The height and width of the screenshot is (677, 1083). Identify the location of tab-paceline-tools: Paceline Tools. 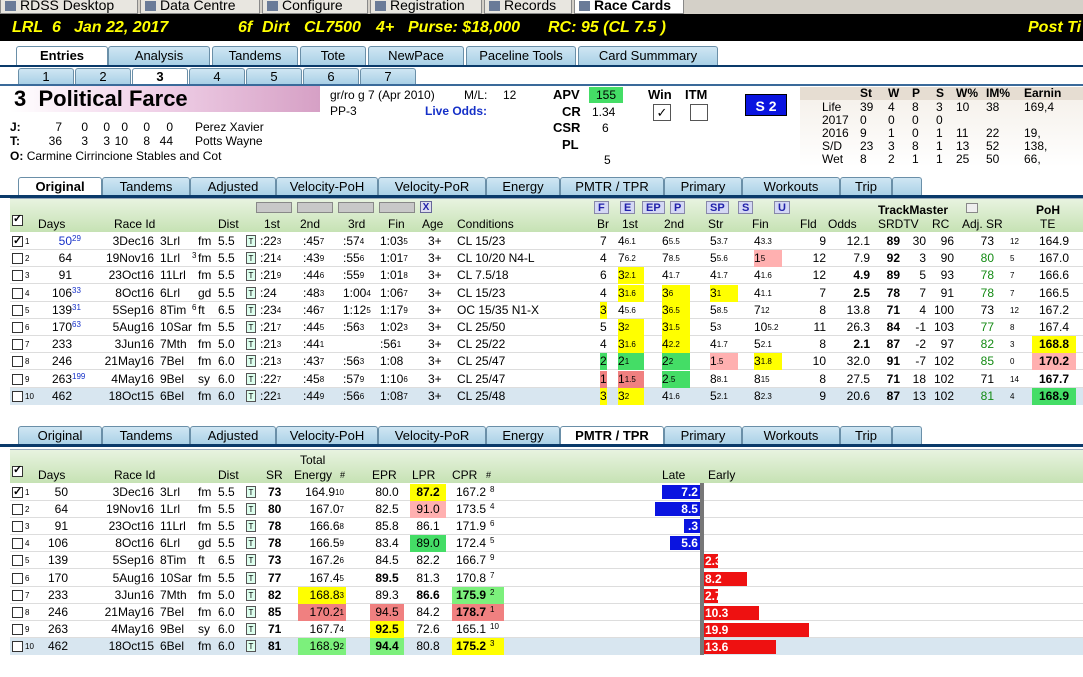
(521, 55).